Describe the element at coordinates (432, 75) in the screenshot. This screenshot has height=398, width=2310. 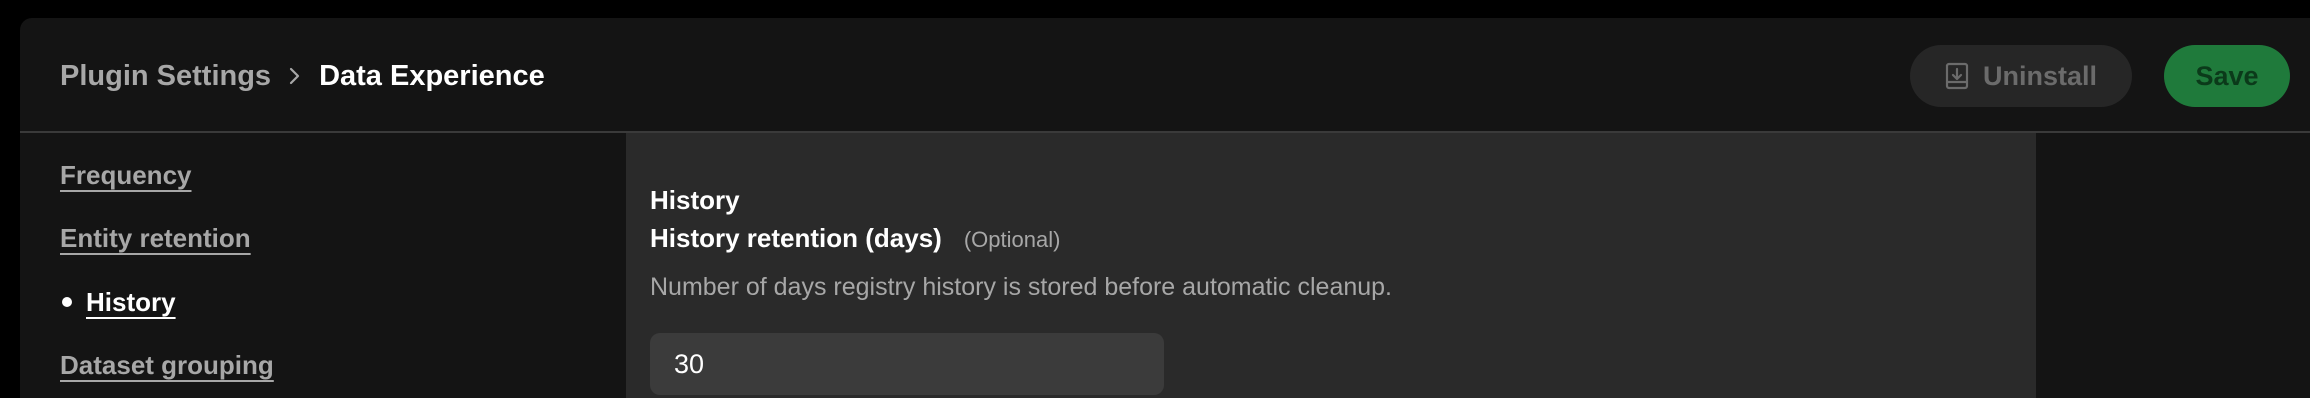
I see `breadcrumb-current: Data Experience` at that location.